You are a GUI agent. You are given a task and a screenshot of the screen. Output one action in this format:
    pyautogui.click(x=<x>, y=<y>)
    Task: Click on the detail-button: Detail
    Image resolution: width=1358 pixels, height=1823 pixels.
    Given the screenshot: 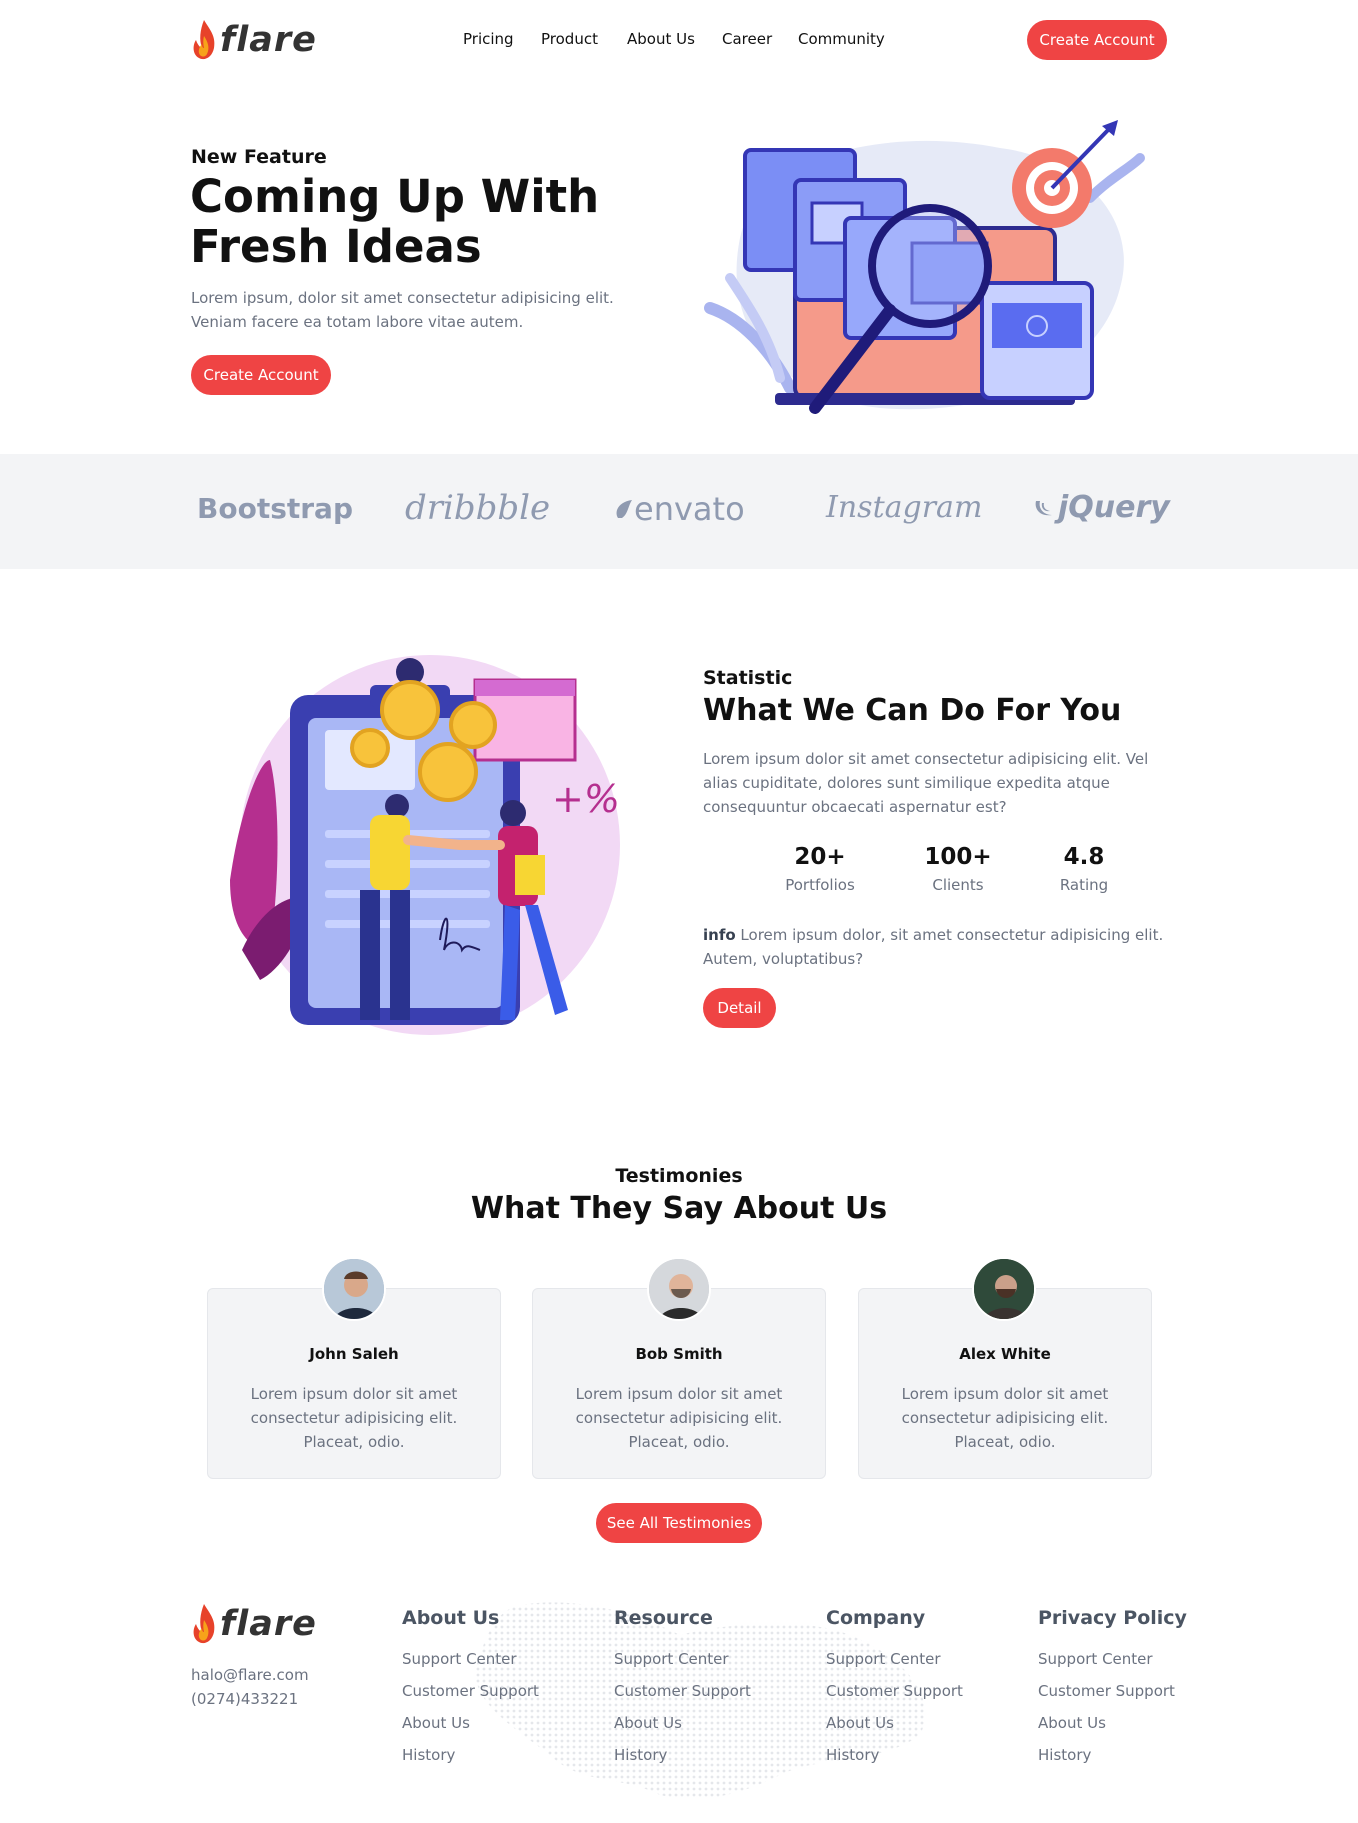 What is the action you would take?
    pyautogui.click(x=739, y=1008)
    